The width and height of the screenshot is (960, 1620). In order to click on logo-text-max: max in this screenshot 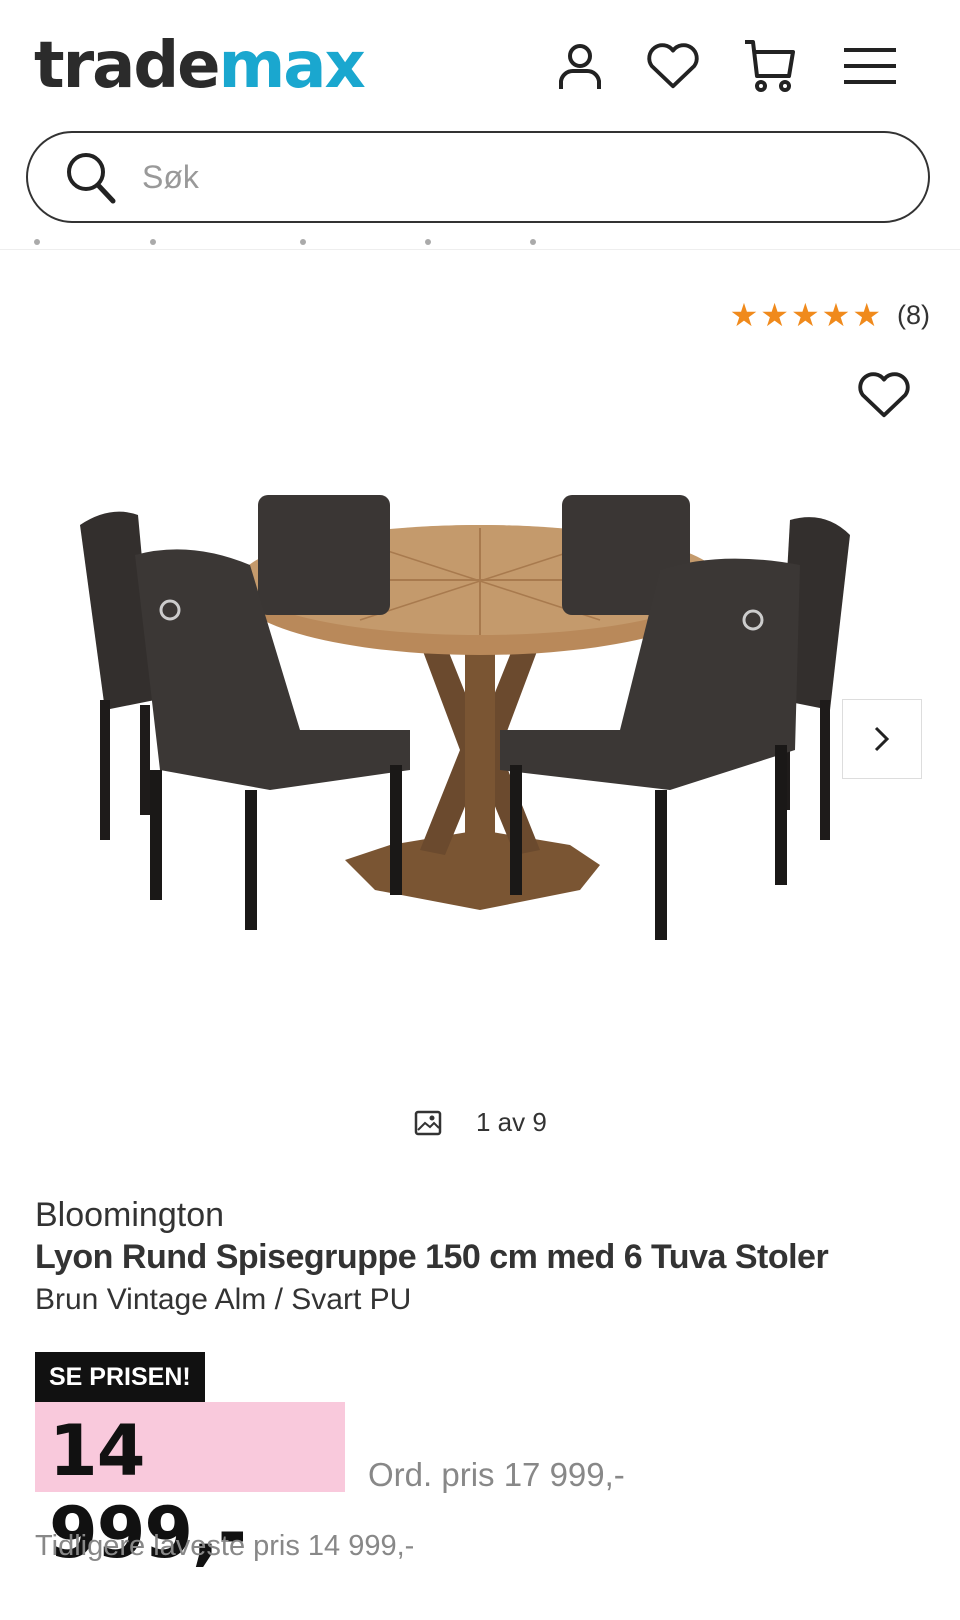, I will do `click(292, 66)`.